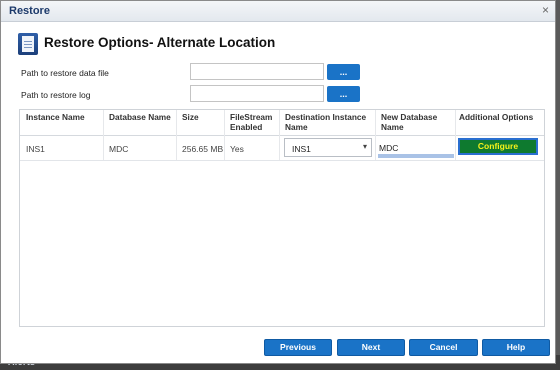  Describe the element at coordinates (298, 347) in the screenshot. I see `previous-button: Previous` at that location.